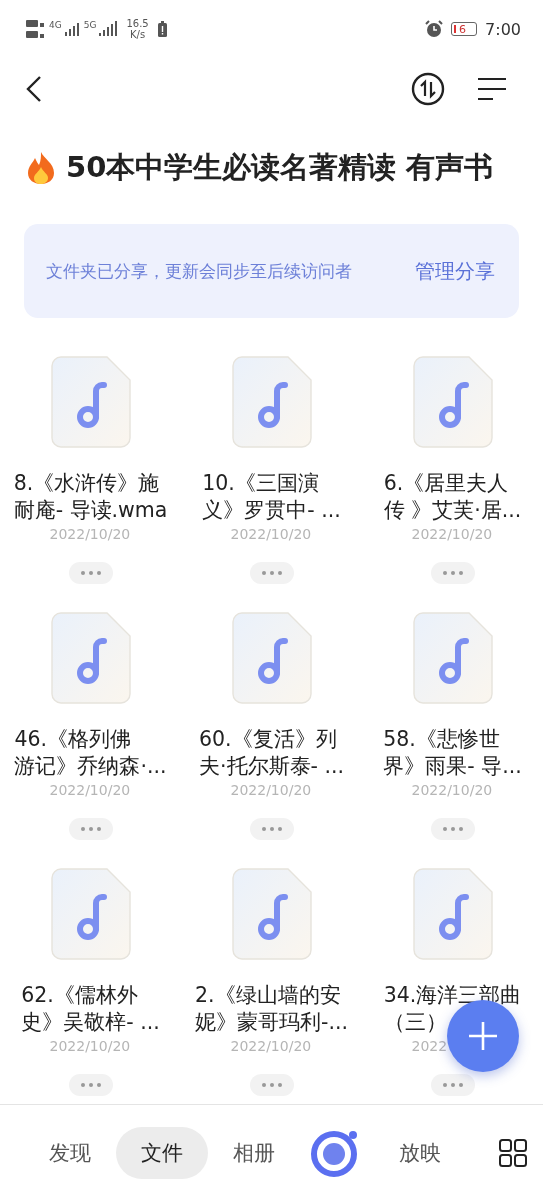  I want to click on back-icon, so click(34, 89).